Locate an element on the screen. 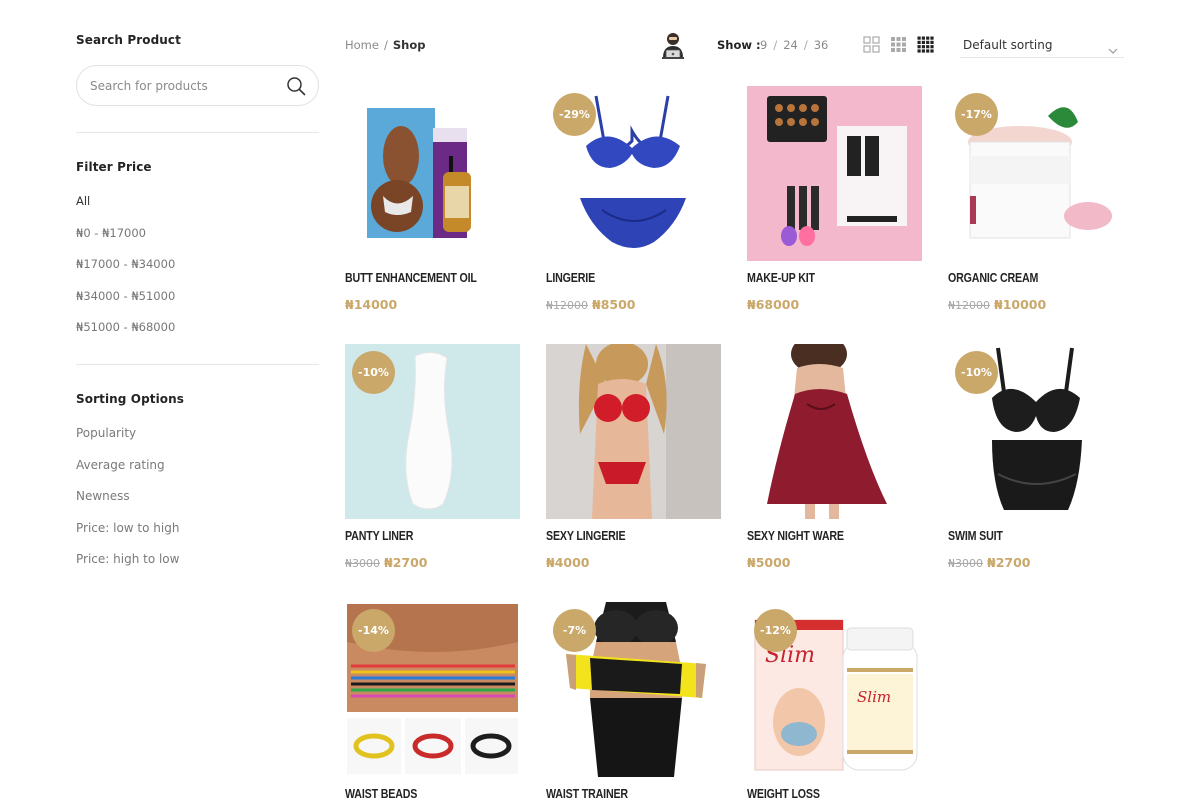  product-current-price: ₦68000 is located at coordinates (773, 304).